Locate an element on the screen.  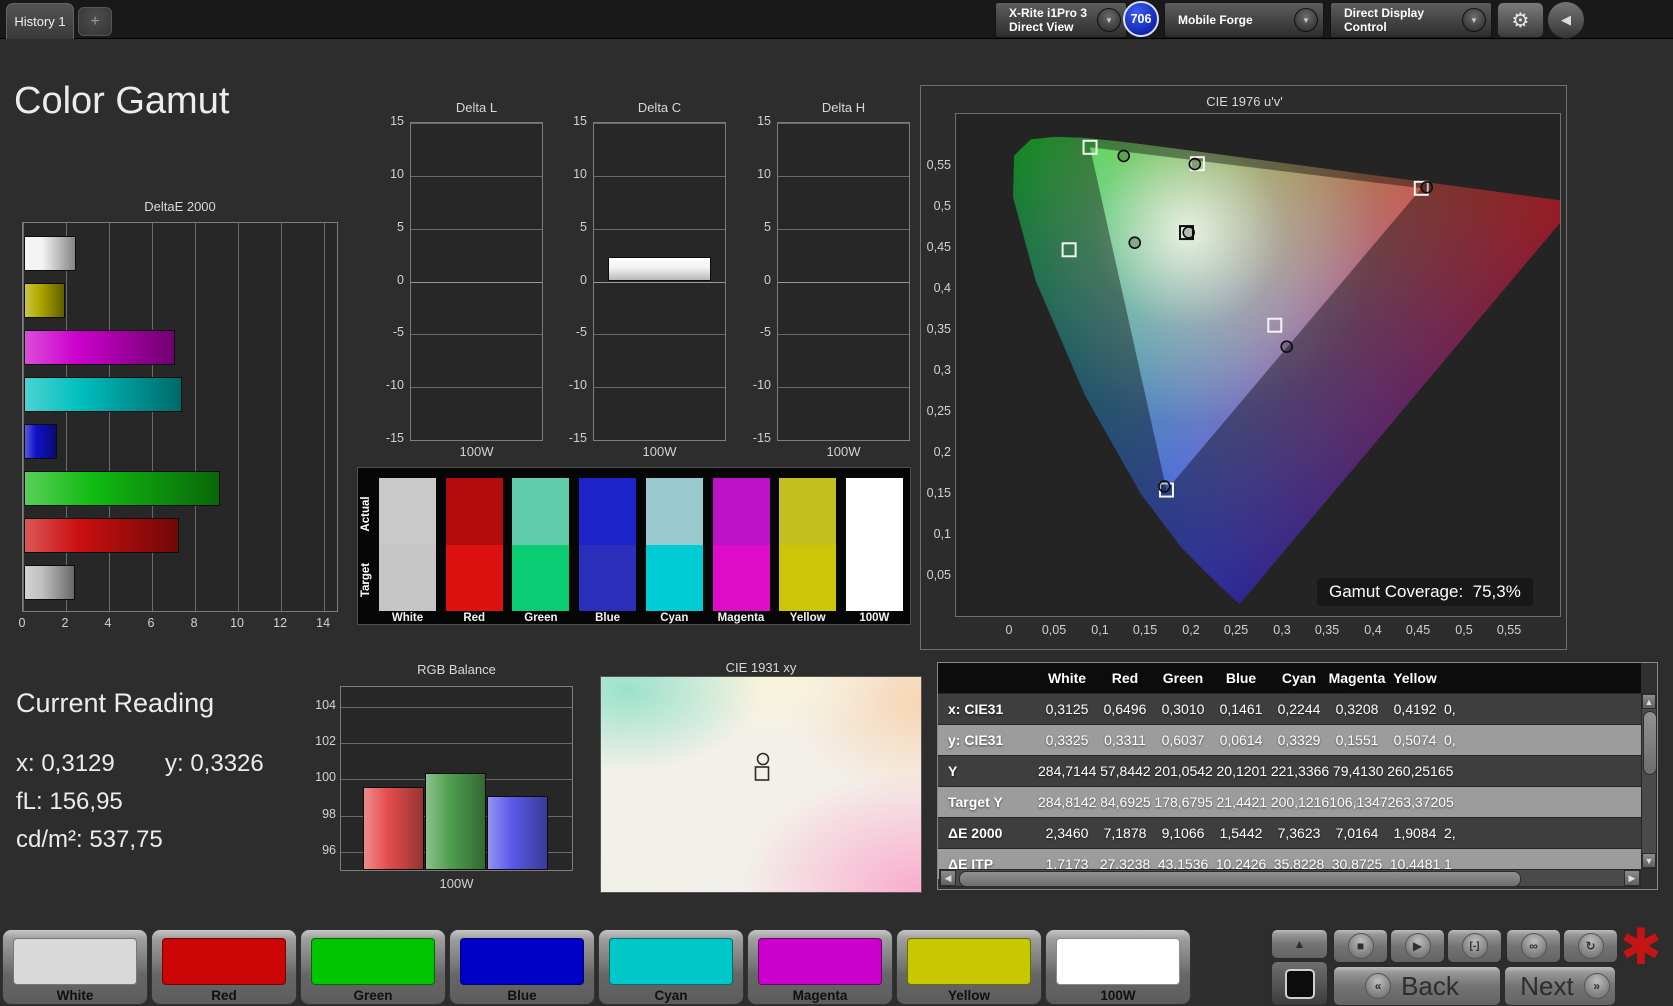
pattern-button-cyan: Cyan is located at coordinates (671, 967).